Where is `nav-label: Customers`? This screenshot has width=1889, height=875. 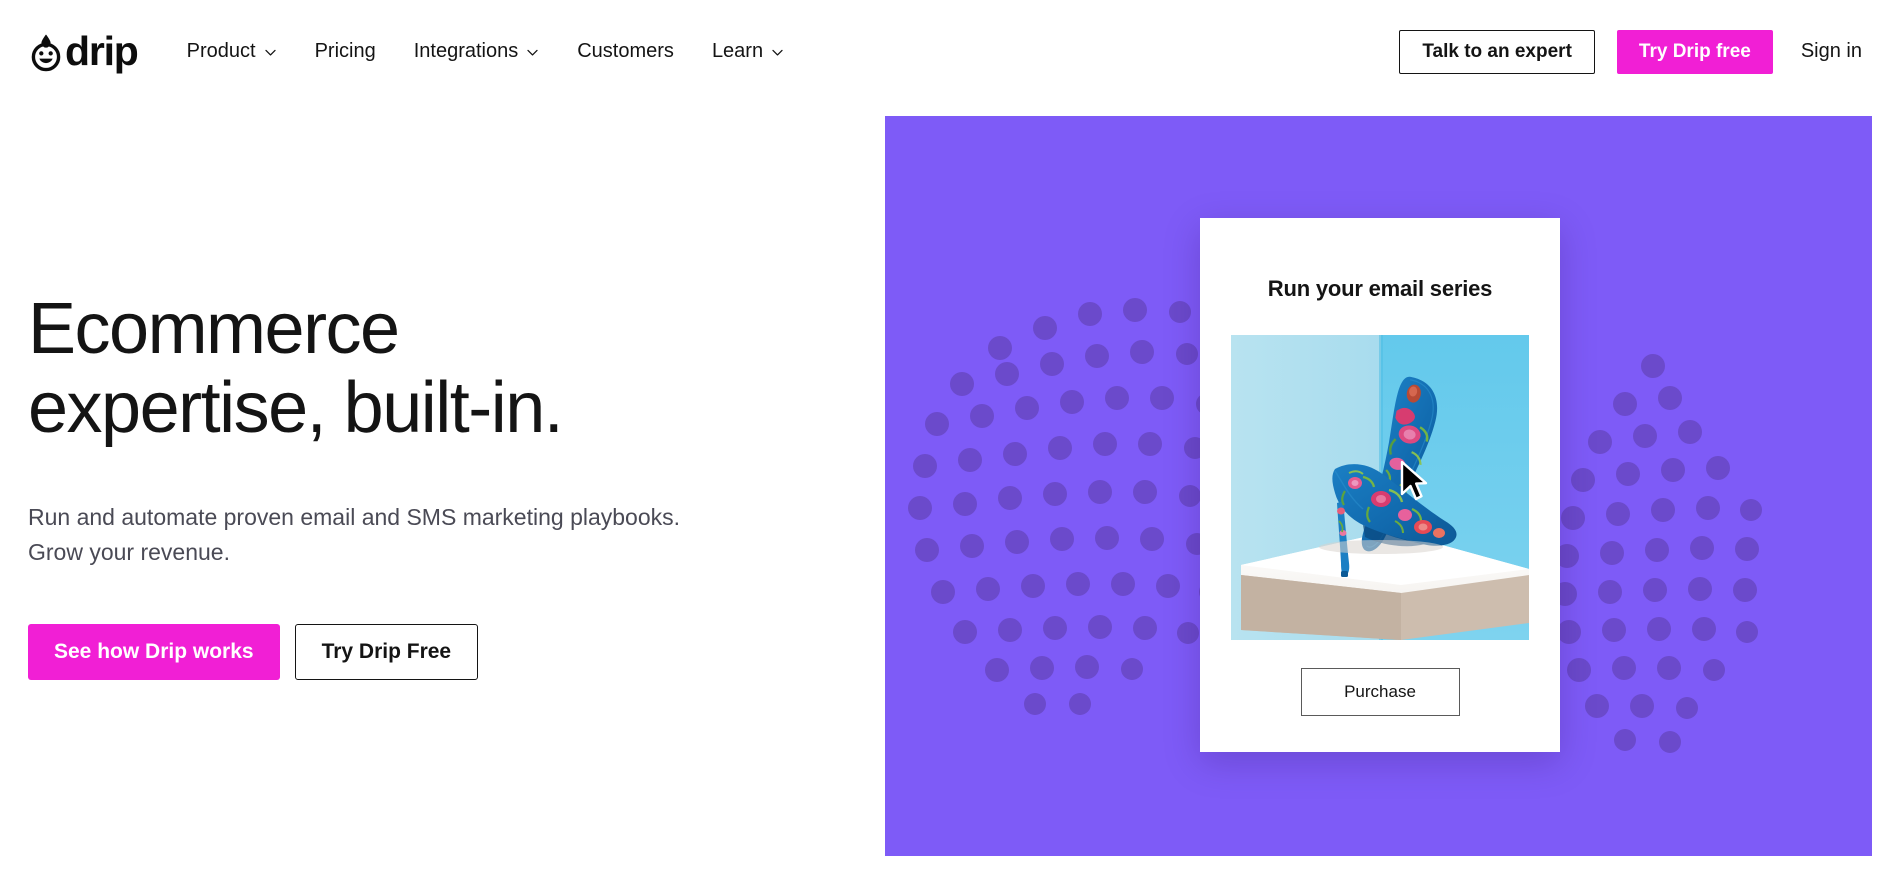 nav-label: Customers is located at coordinates (625, 51).